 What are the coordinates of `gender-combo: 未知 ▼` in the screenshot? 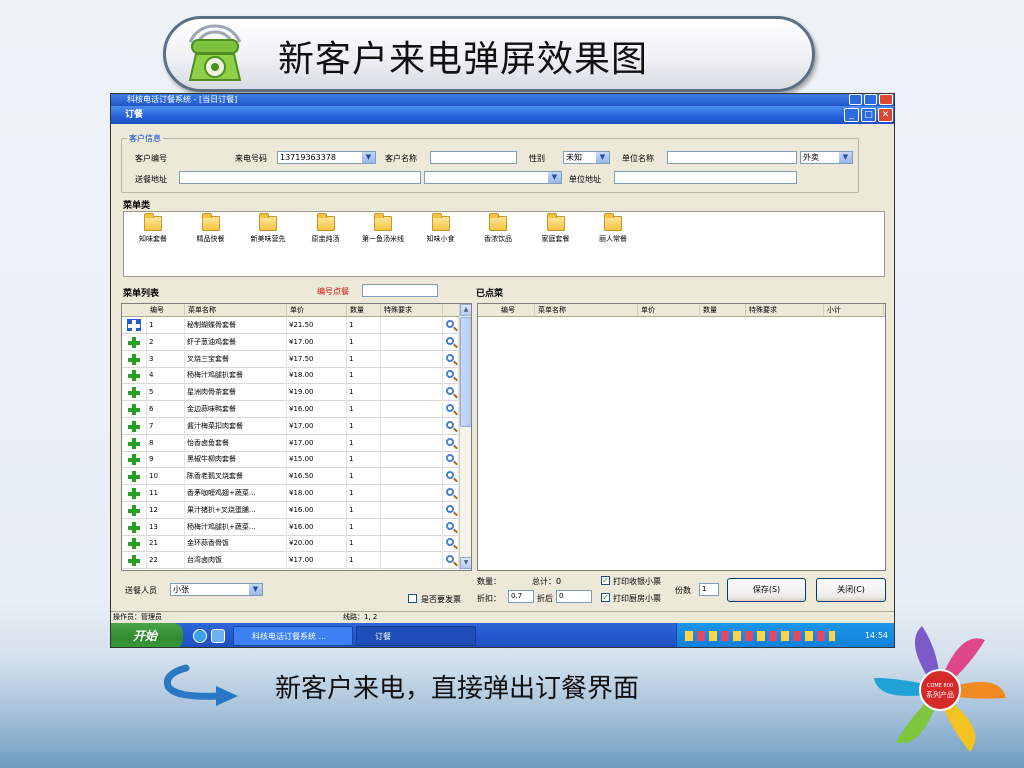 It's located at (586, 157).